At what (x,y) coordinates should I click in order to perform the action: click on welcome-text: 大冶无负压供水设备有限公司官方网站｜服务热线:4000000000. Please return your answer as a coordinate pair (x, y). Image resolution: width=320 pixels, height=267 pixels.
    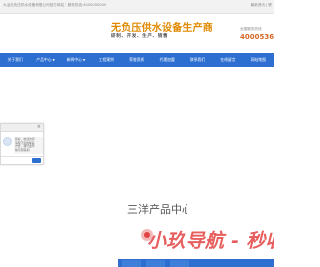
    Looking at the image, I should click on (55, 5).